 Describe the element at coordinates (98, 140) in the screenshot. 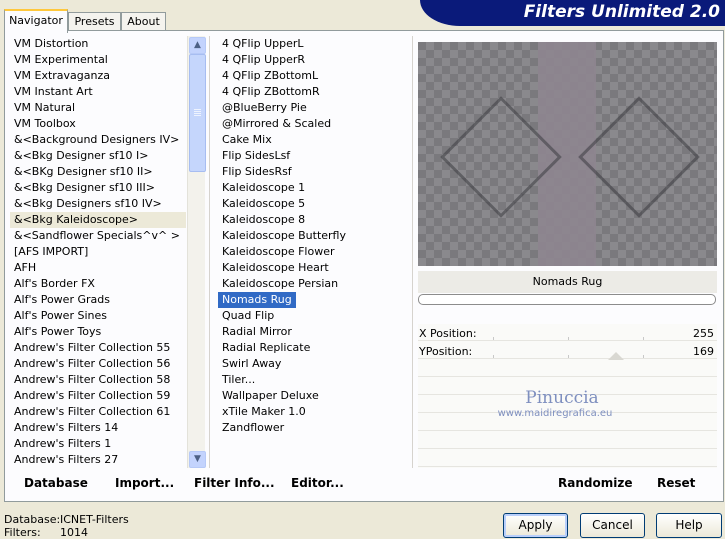

I see `category-item: &<Background Designers IV>` at that location.